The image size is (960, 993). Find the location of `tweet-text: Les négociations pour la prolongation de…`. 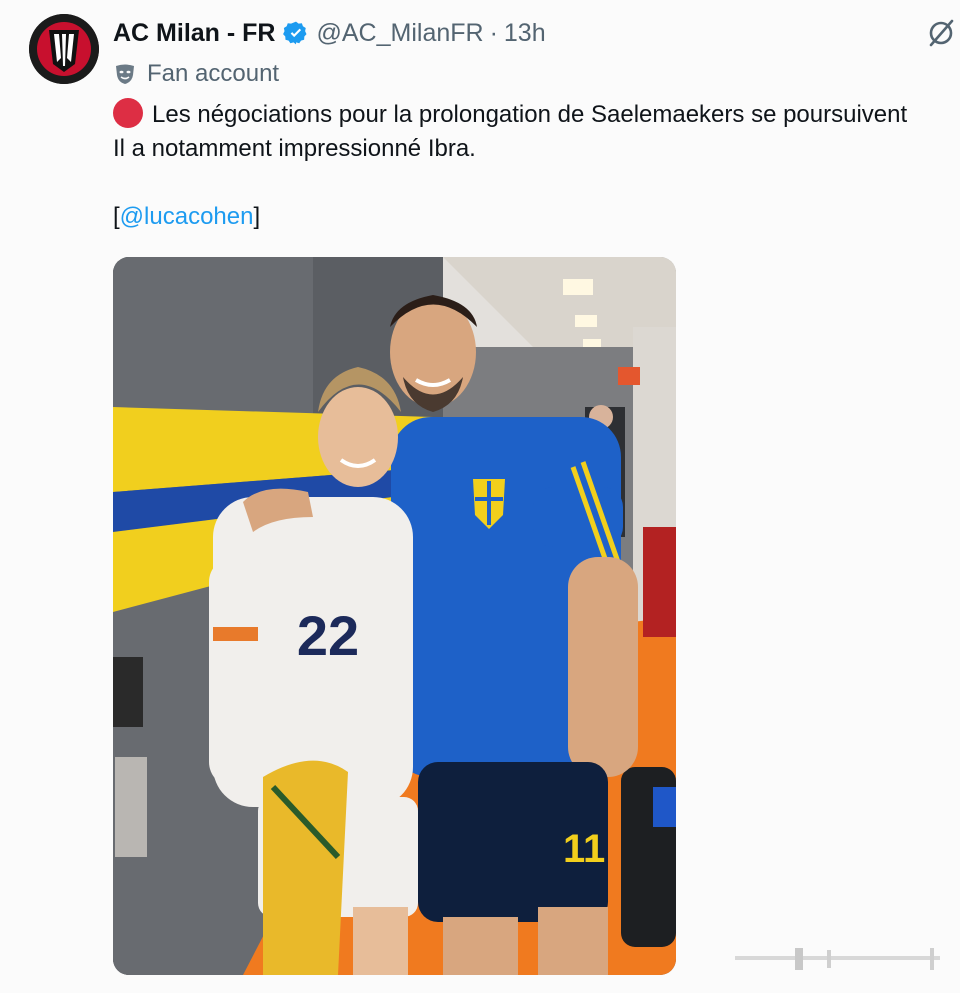

tweet-text: Les négociations pour la prolongation de… is located at coordinates (536, 166).